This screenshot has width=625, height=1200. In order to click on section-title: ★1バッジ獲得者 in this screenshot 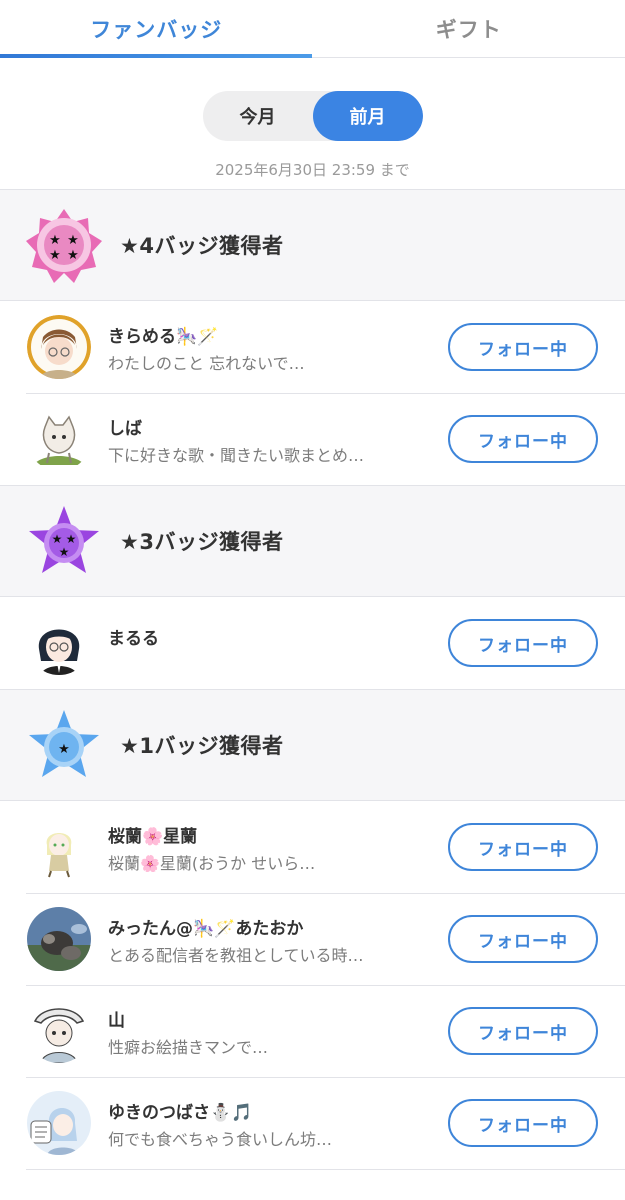, I will do `click(202, 746)`.